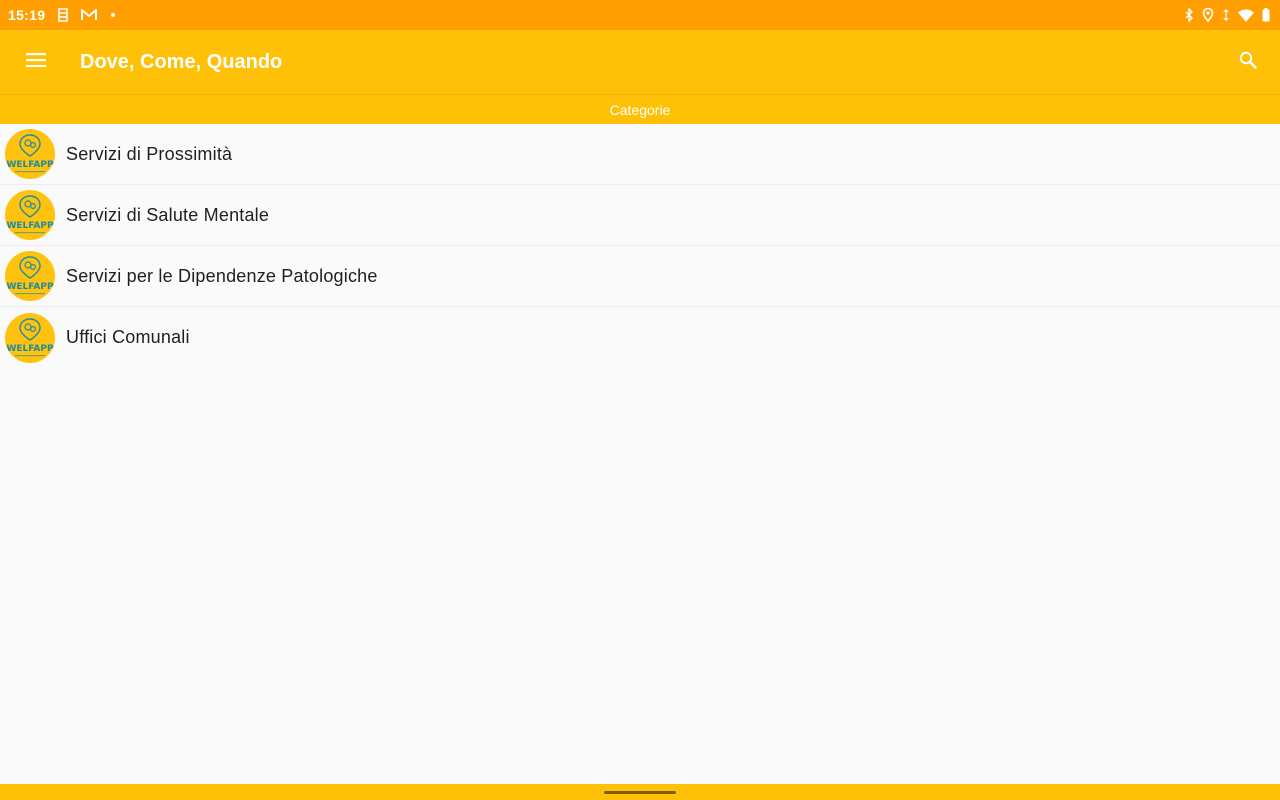  Describe the element at coordinates (640, 154) in the screenshot. I see `list-item: WELFAPP Servizi di Prossimità` at that location.